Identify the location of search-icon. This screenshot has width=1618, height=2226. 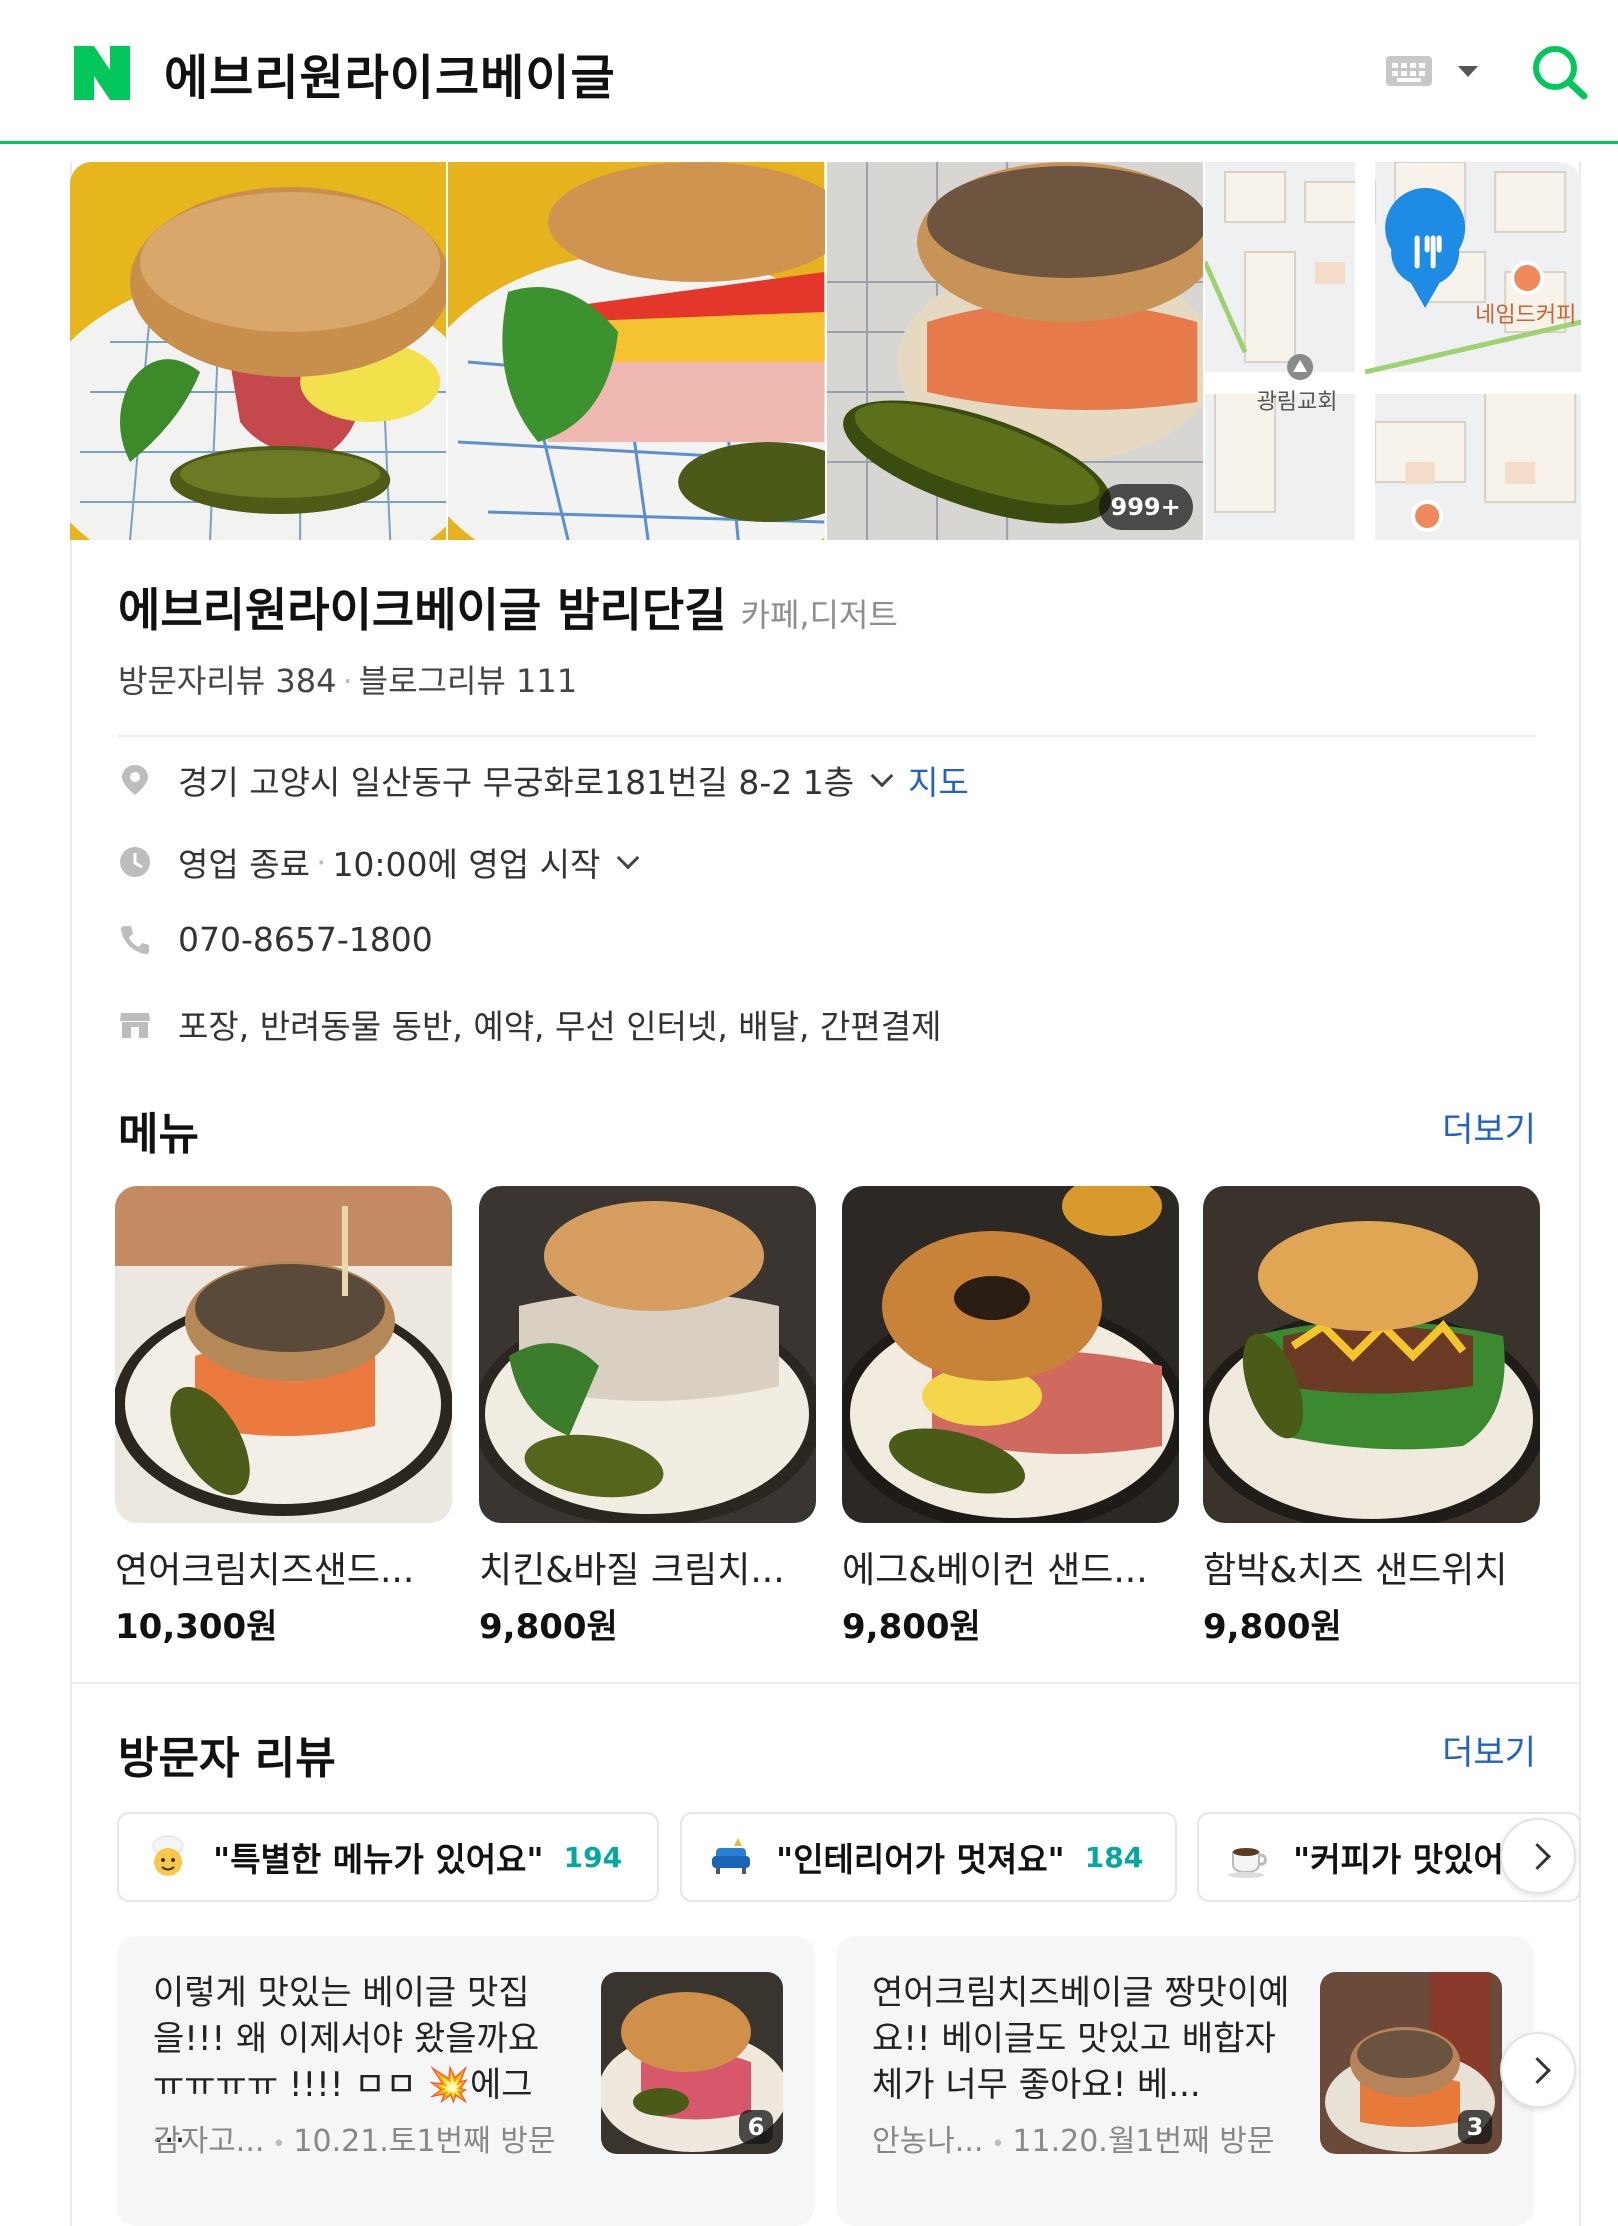
(1560, 72).